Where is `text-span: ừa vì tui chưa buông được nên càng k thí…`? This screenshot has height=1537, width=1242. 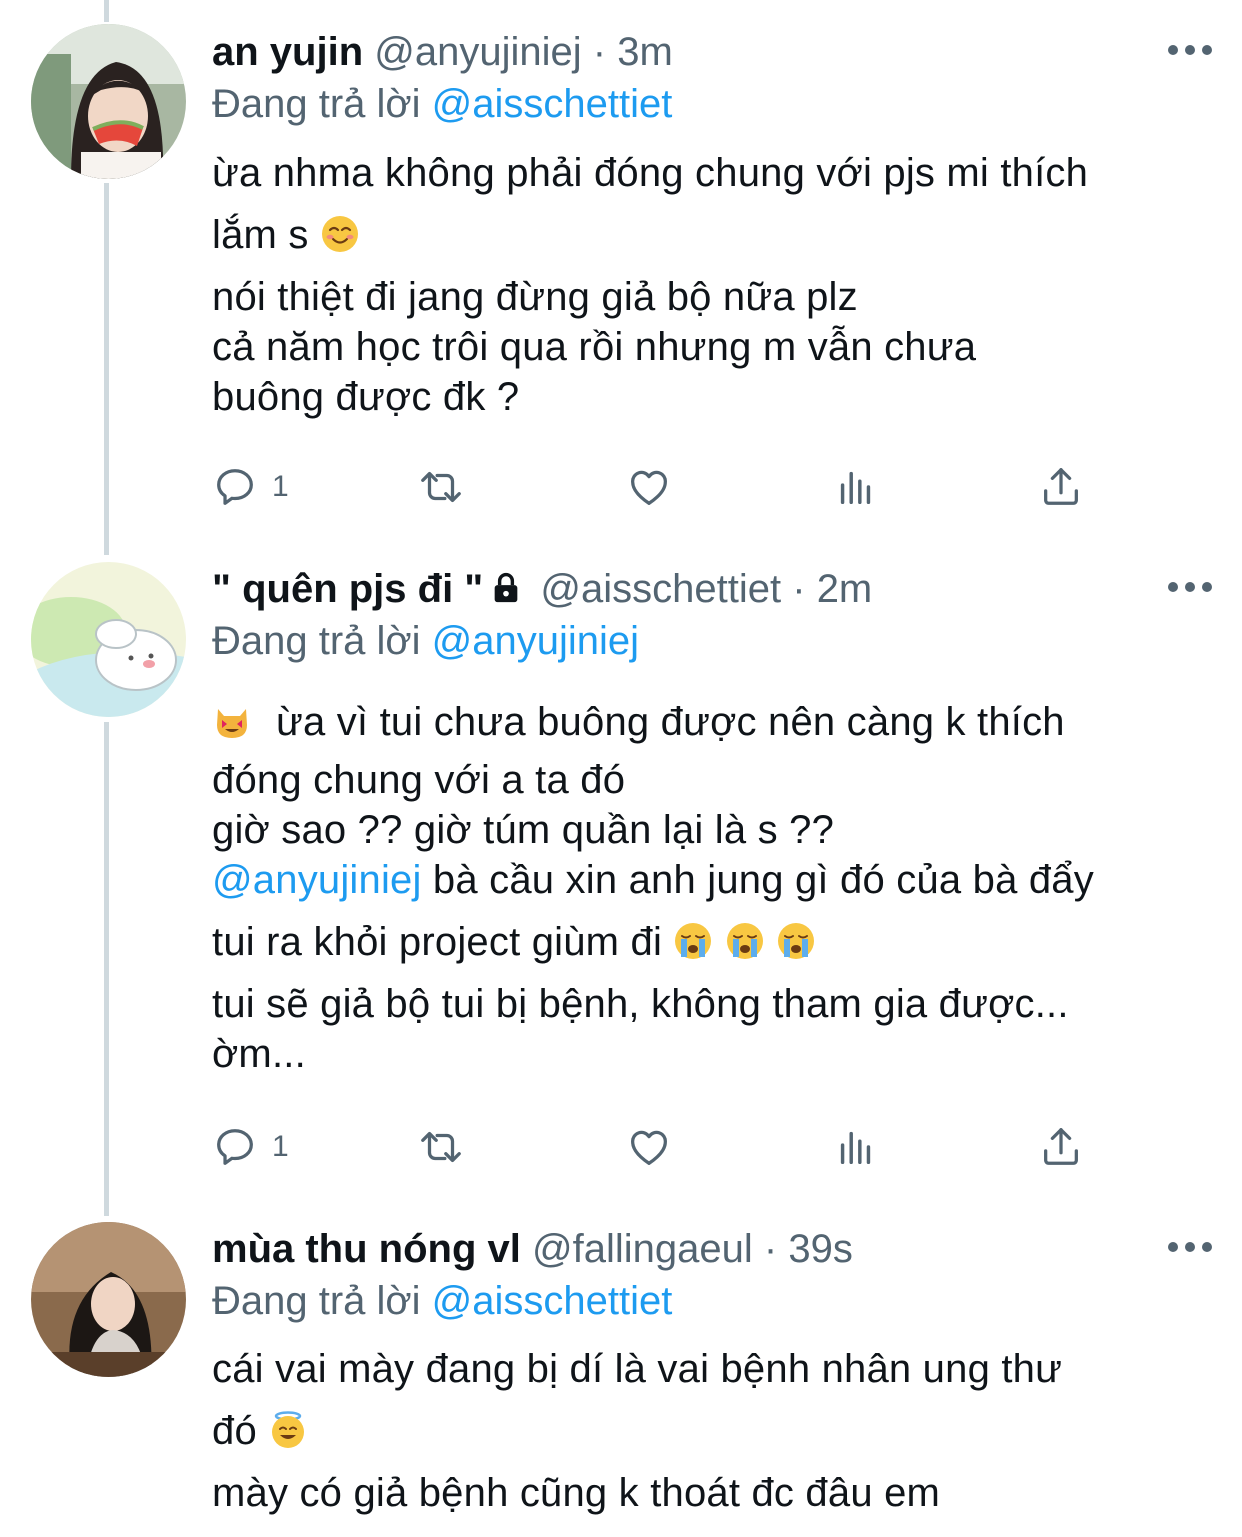 text-span: ừa vì tui chưa buông được nên càng k thí… is located at coordinates (670, 722).